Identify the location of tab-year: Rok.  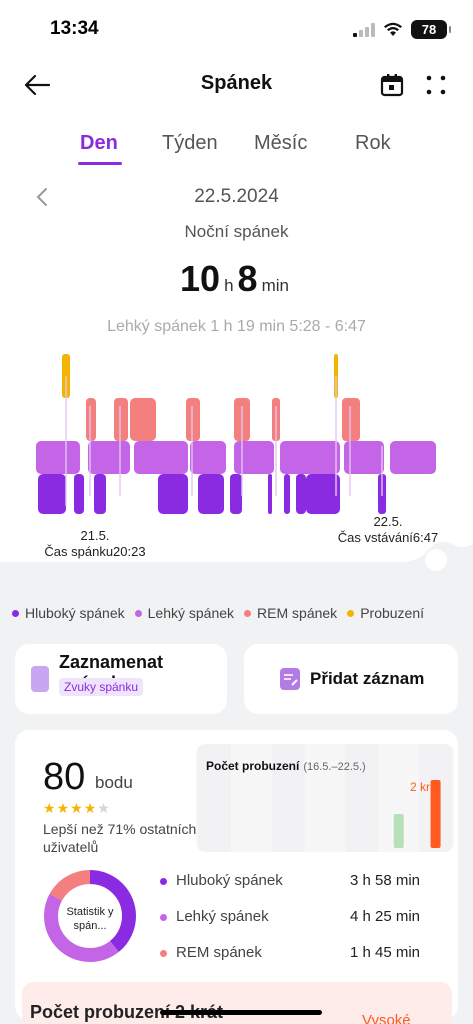
(373, 143).